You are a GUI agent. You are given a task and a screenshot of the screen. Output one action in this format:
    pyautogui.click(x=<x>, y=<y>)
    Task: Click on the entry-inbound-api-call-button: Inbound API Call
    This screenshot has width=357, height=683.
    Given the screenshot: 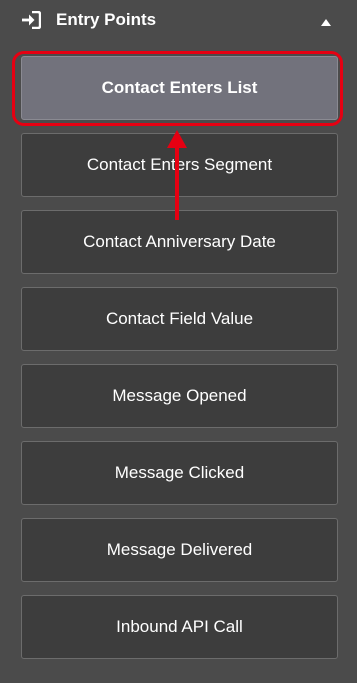 What is the action you would take?
    pyautogui.click(x=179, y=627)
    